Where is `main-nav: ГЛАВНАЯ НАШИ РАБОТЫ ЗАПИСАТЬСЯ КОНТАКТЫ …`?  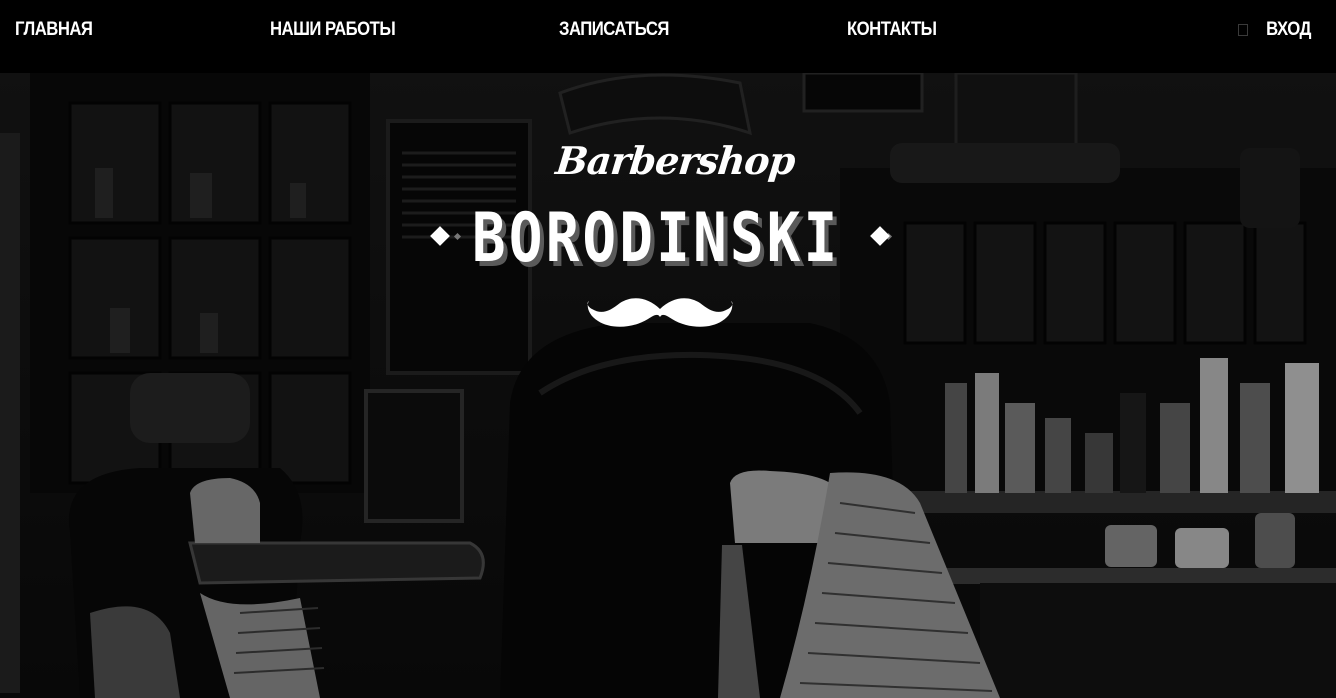
main-nav: ГЛАВНАЯ НАШИ РАБОТЫ ЗАПИСАТЬСЯ КОНТАКТЫ … is located at coordinates (668, 36).